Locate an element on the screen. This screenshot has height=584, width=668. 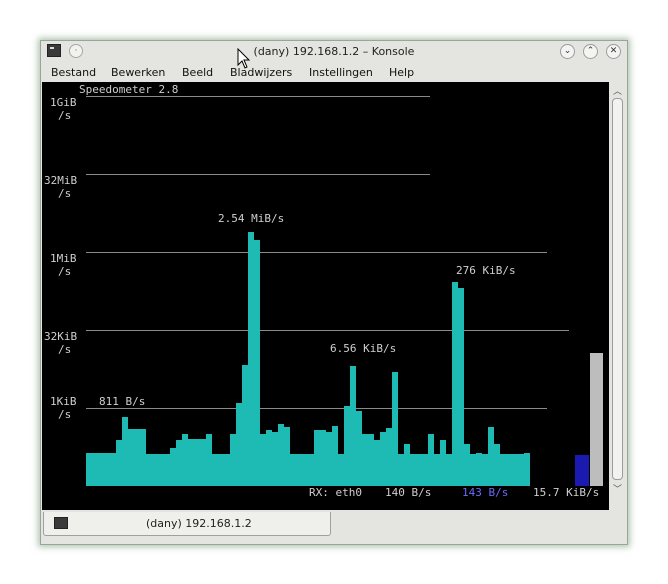
window-title: (dany) 192.168.1.2 – Konsole is located at coordinates (334, 51).